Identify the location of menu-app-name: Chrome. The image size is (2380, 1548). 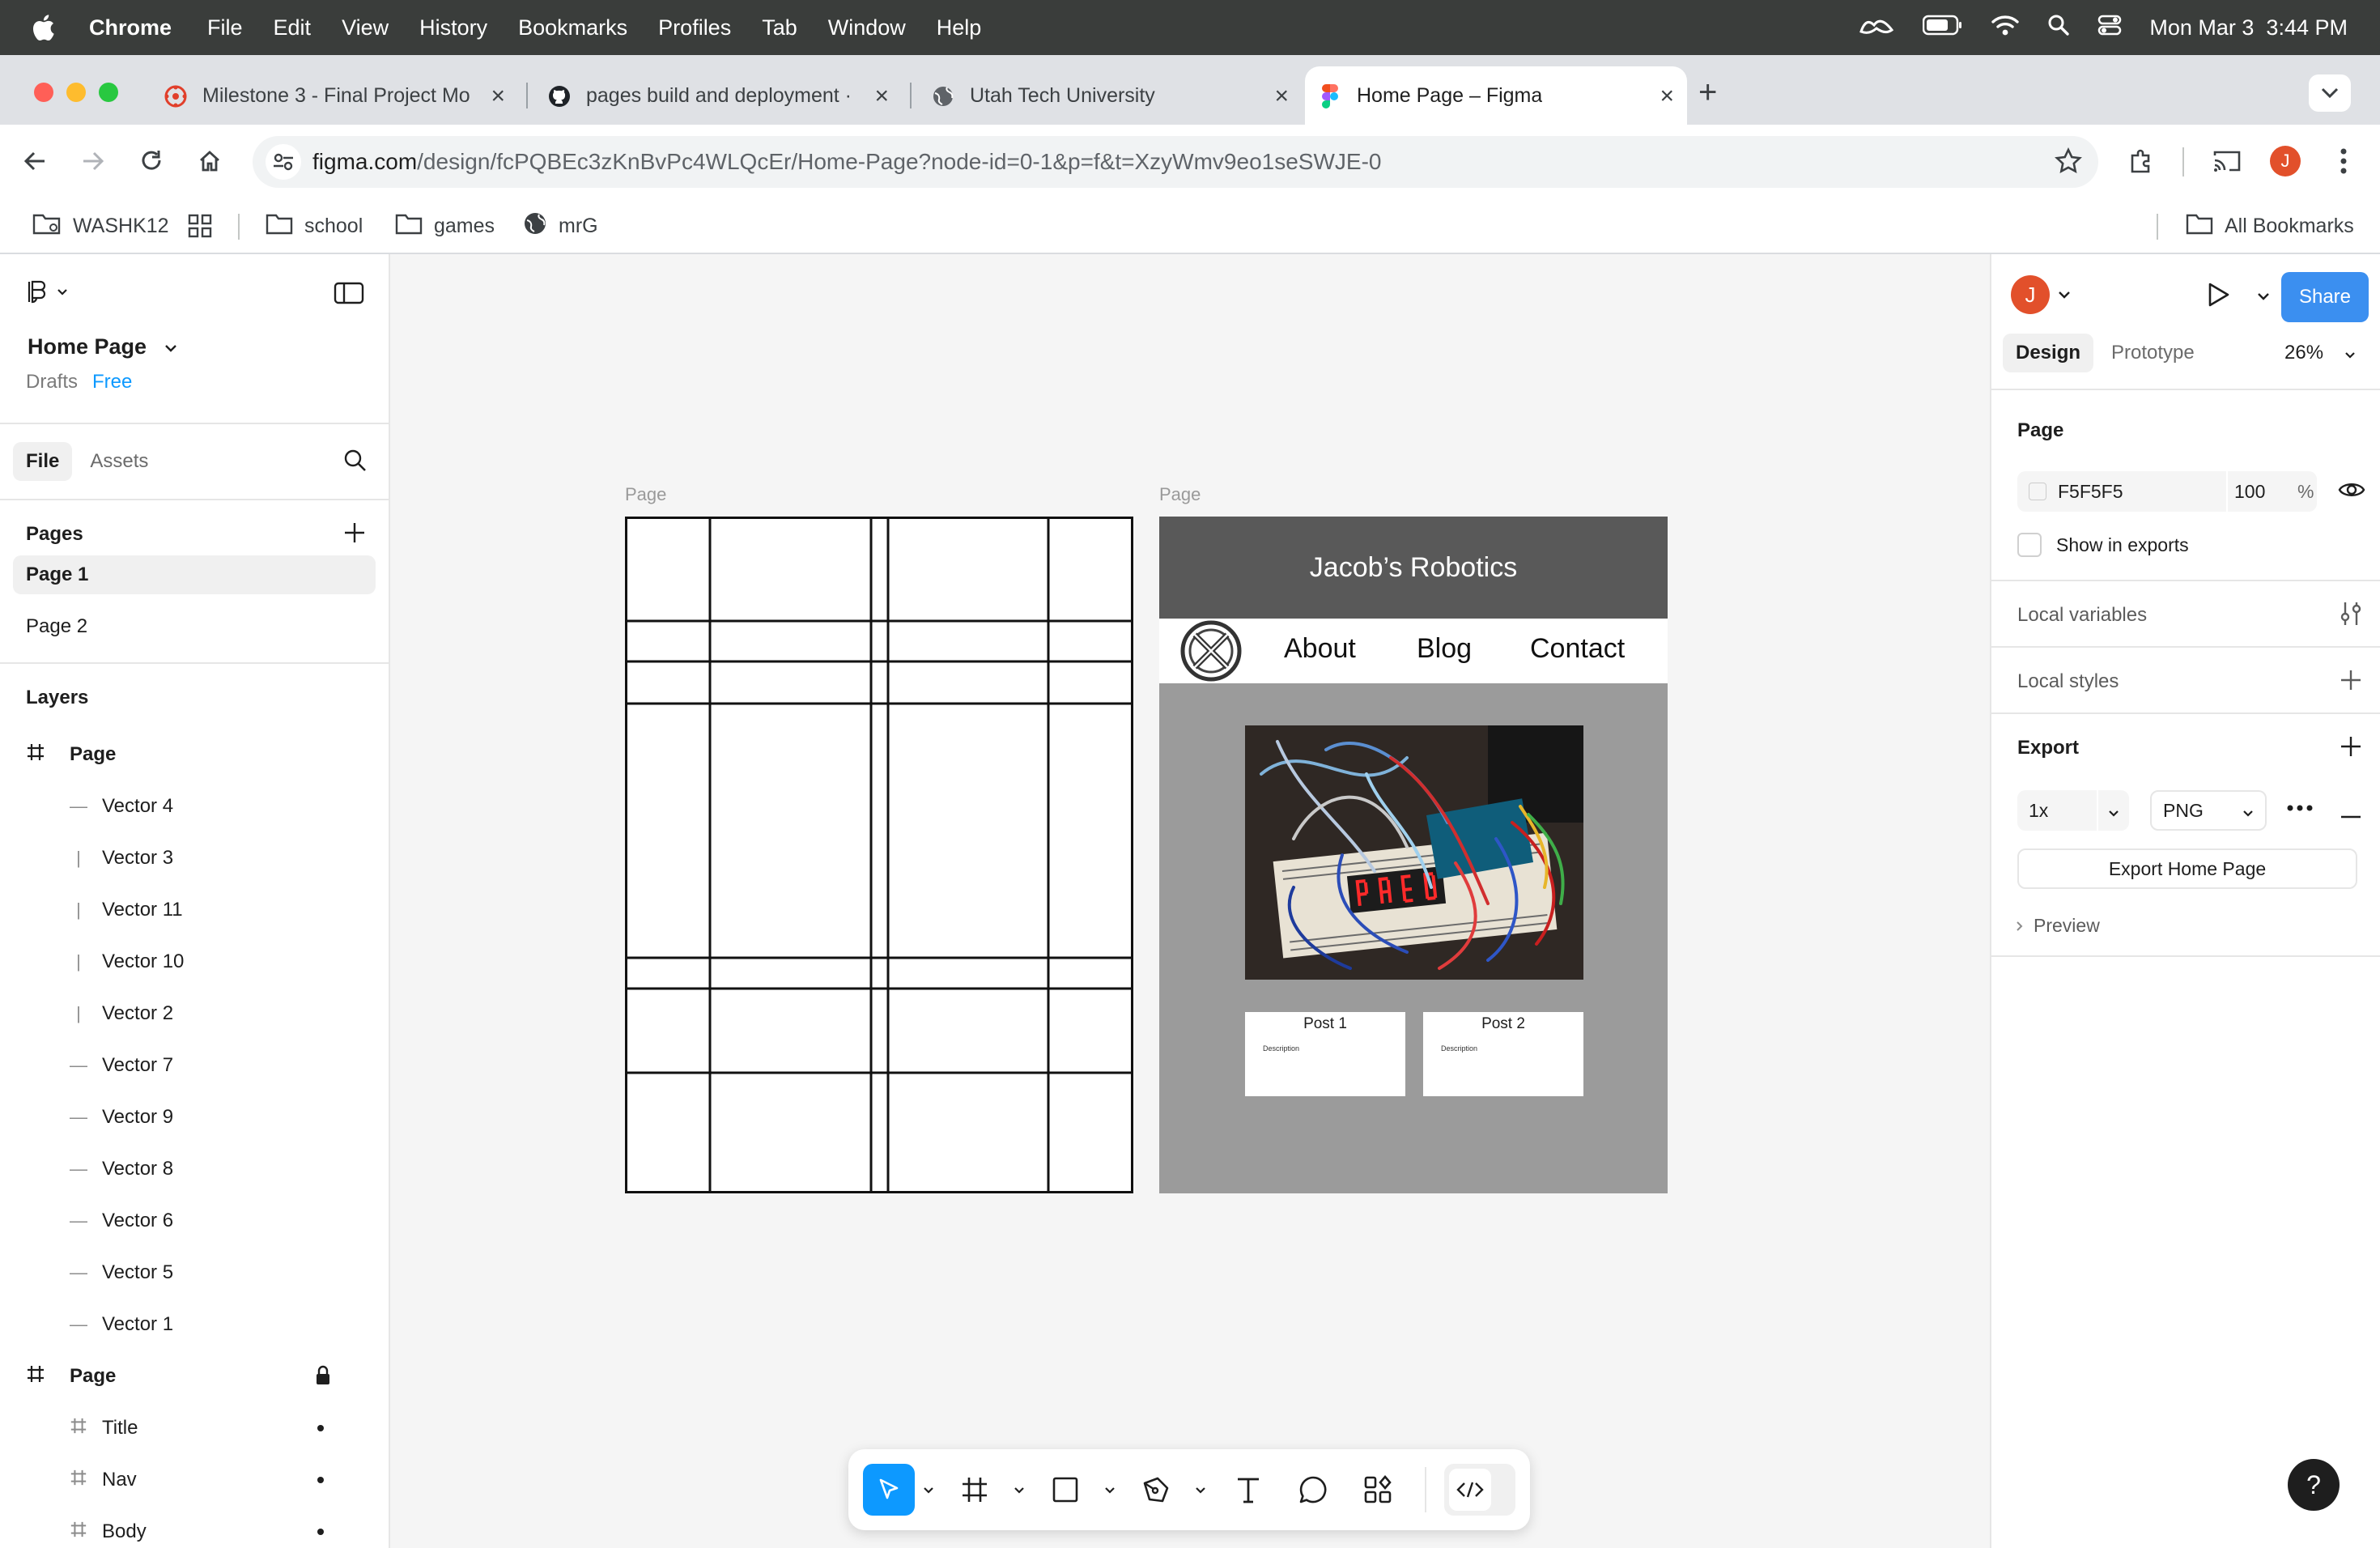
(130, 27).